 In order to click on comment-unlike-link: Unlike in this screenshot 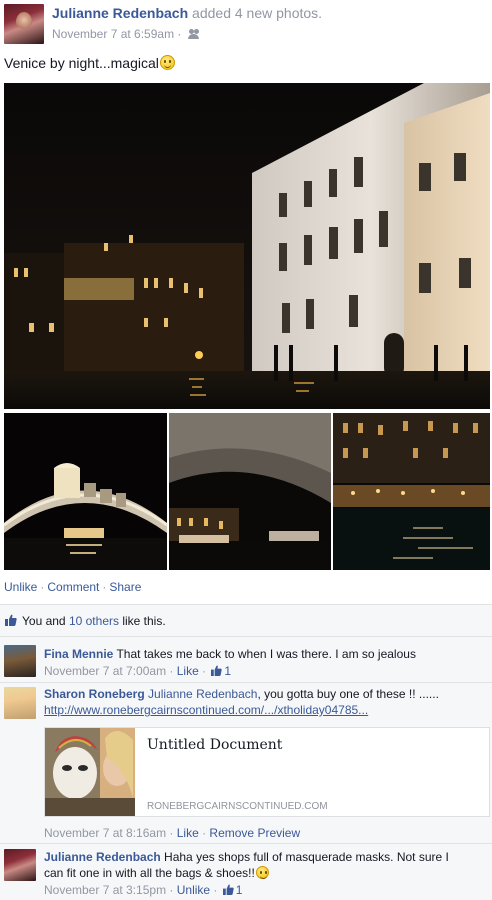, I will do `click(193, 890)`.